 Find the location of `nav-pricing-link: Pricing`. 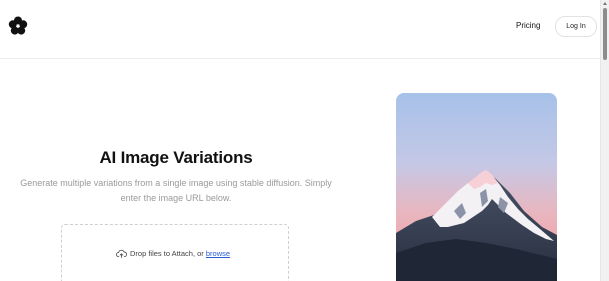

nav-pricing-link: Pricing is located at coordinates (528, 25).